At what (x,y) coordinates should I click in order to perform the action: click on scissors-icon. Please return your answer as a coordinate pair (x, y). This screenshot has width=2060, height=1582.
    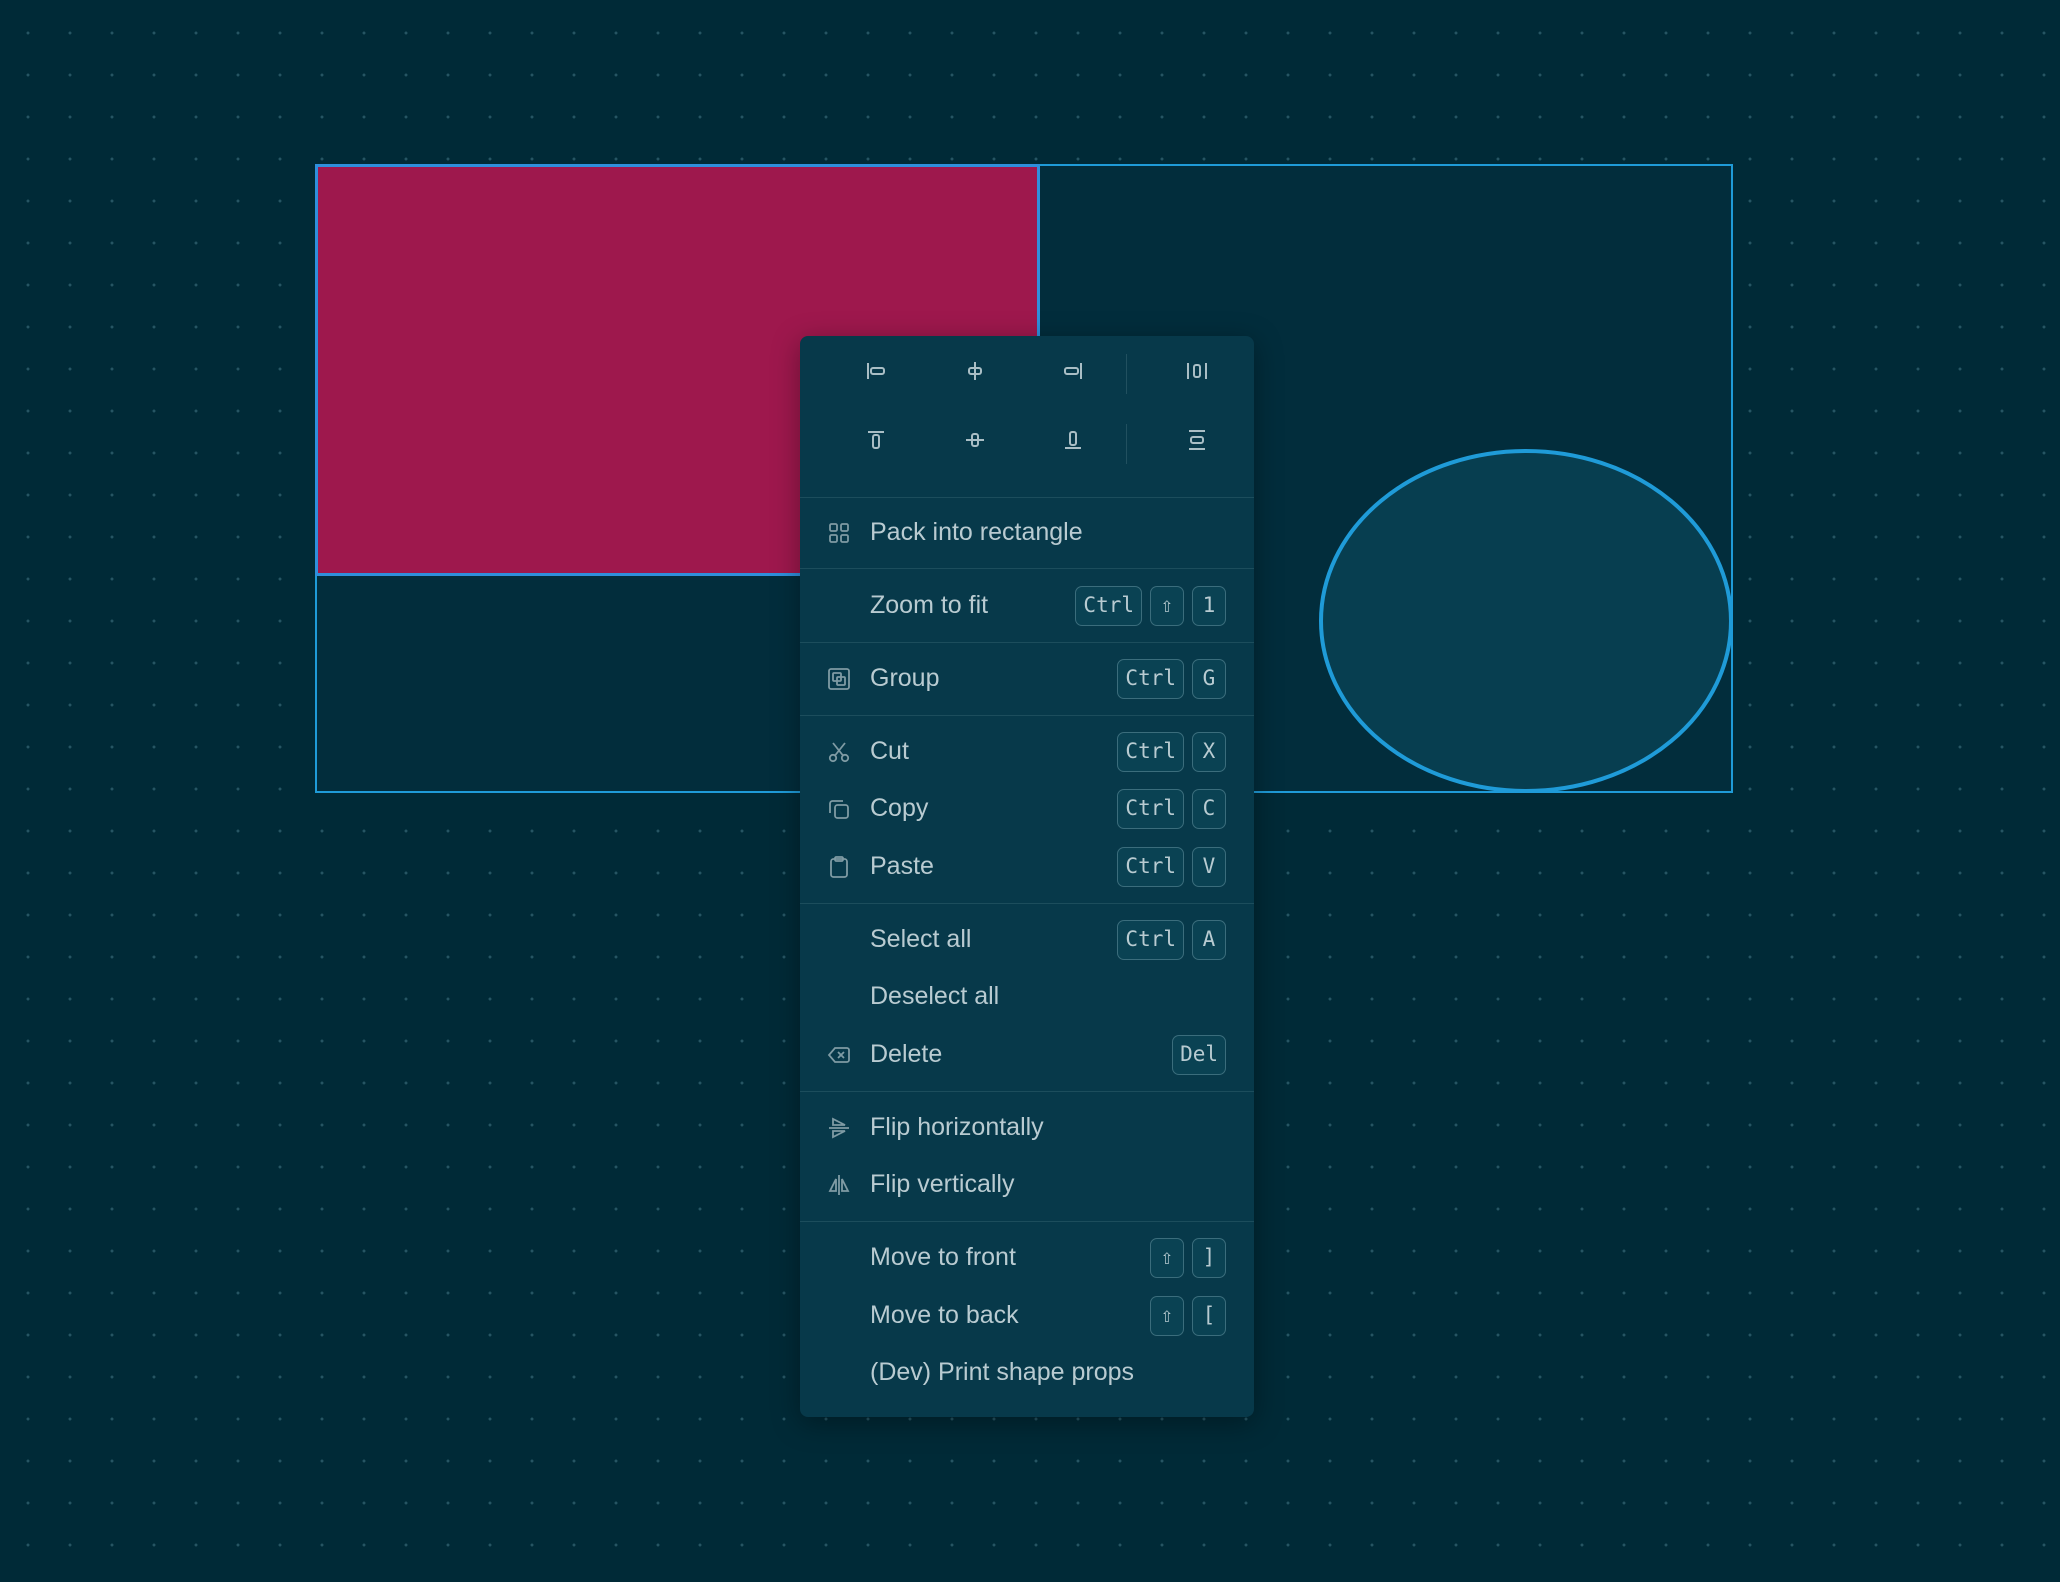
    Looking at the image, I should click on (839, 752).